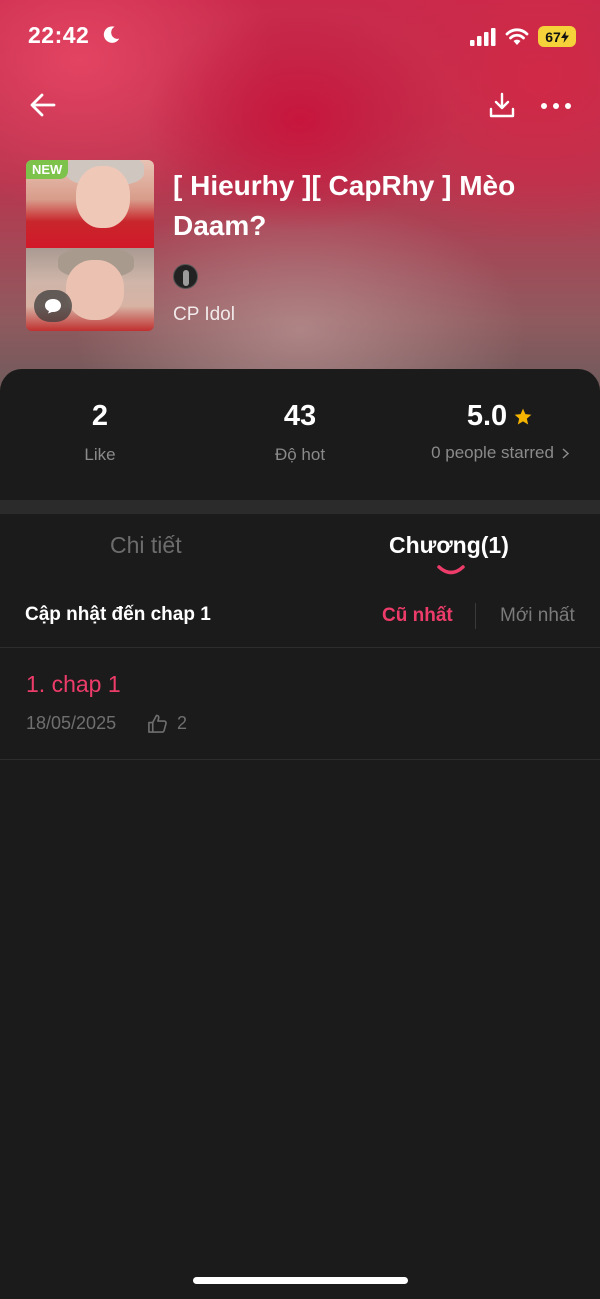 This screenshot has width=600, height=1299. What do you see at coordinates (47, 169) in the screenshot?
I see `new-badge: NEW` at bounding box center [47, 169].